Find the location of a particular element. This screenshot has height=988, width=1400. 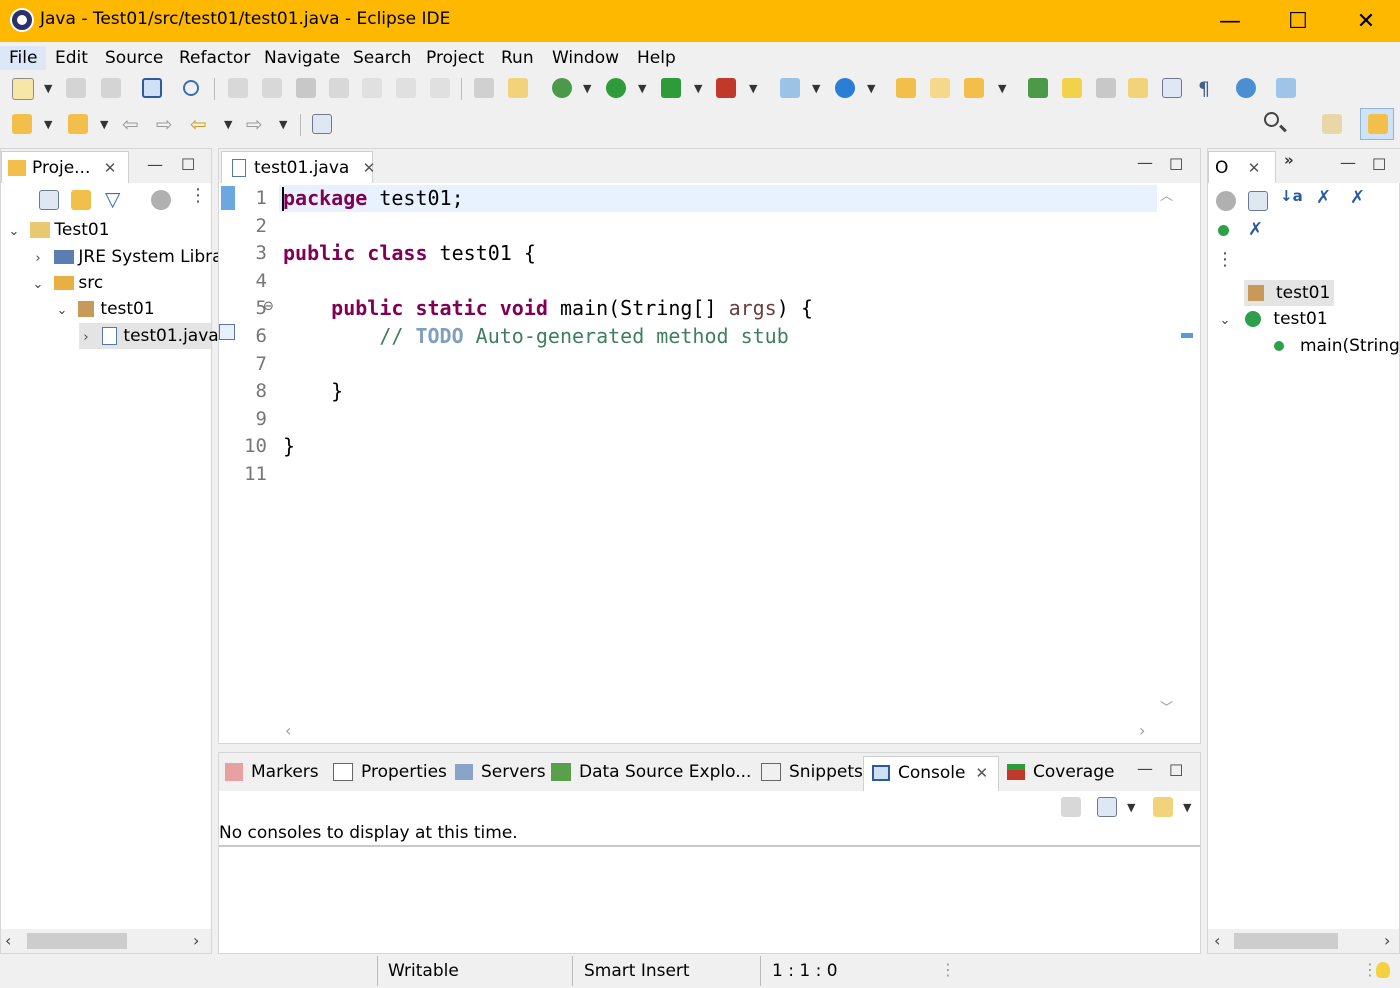

coverage-icon is located at coordinates (671, 88).